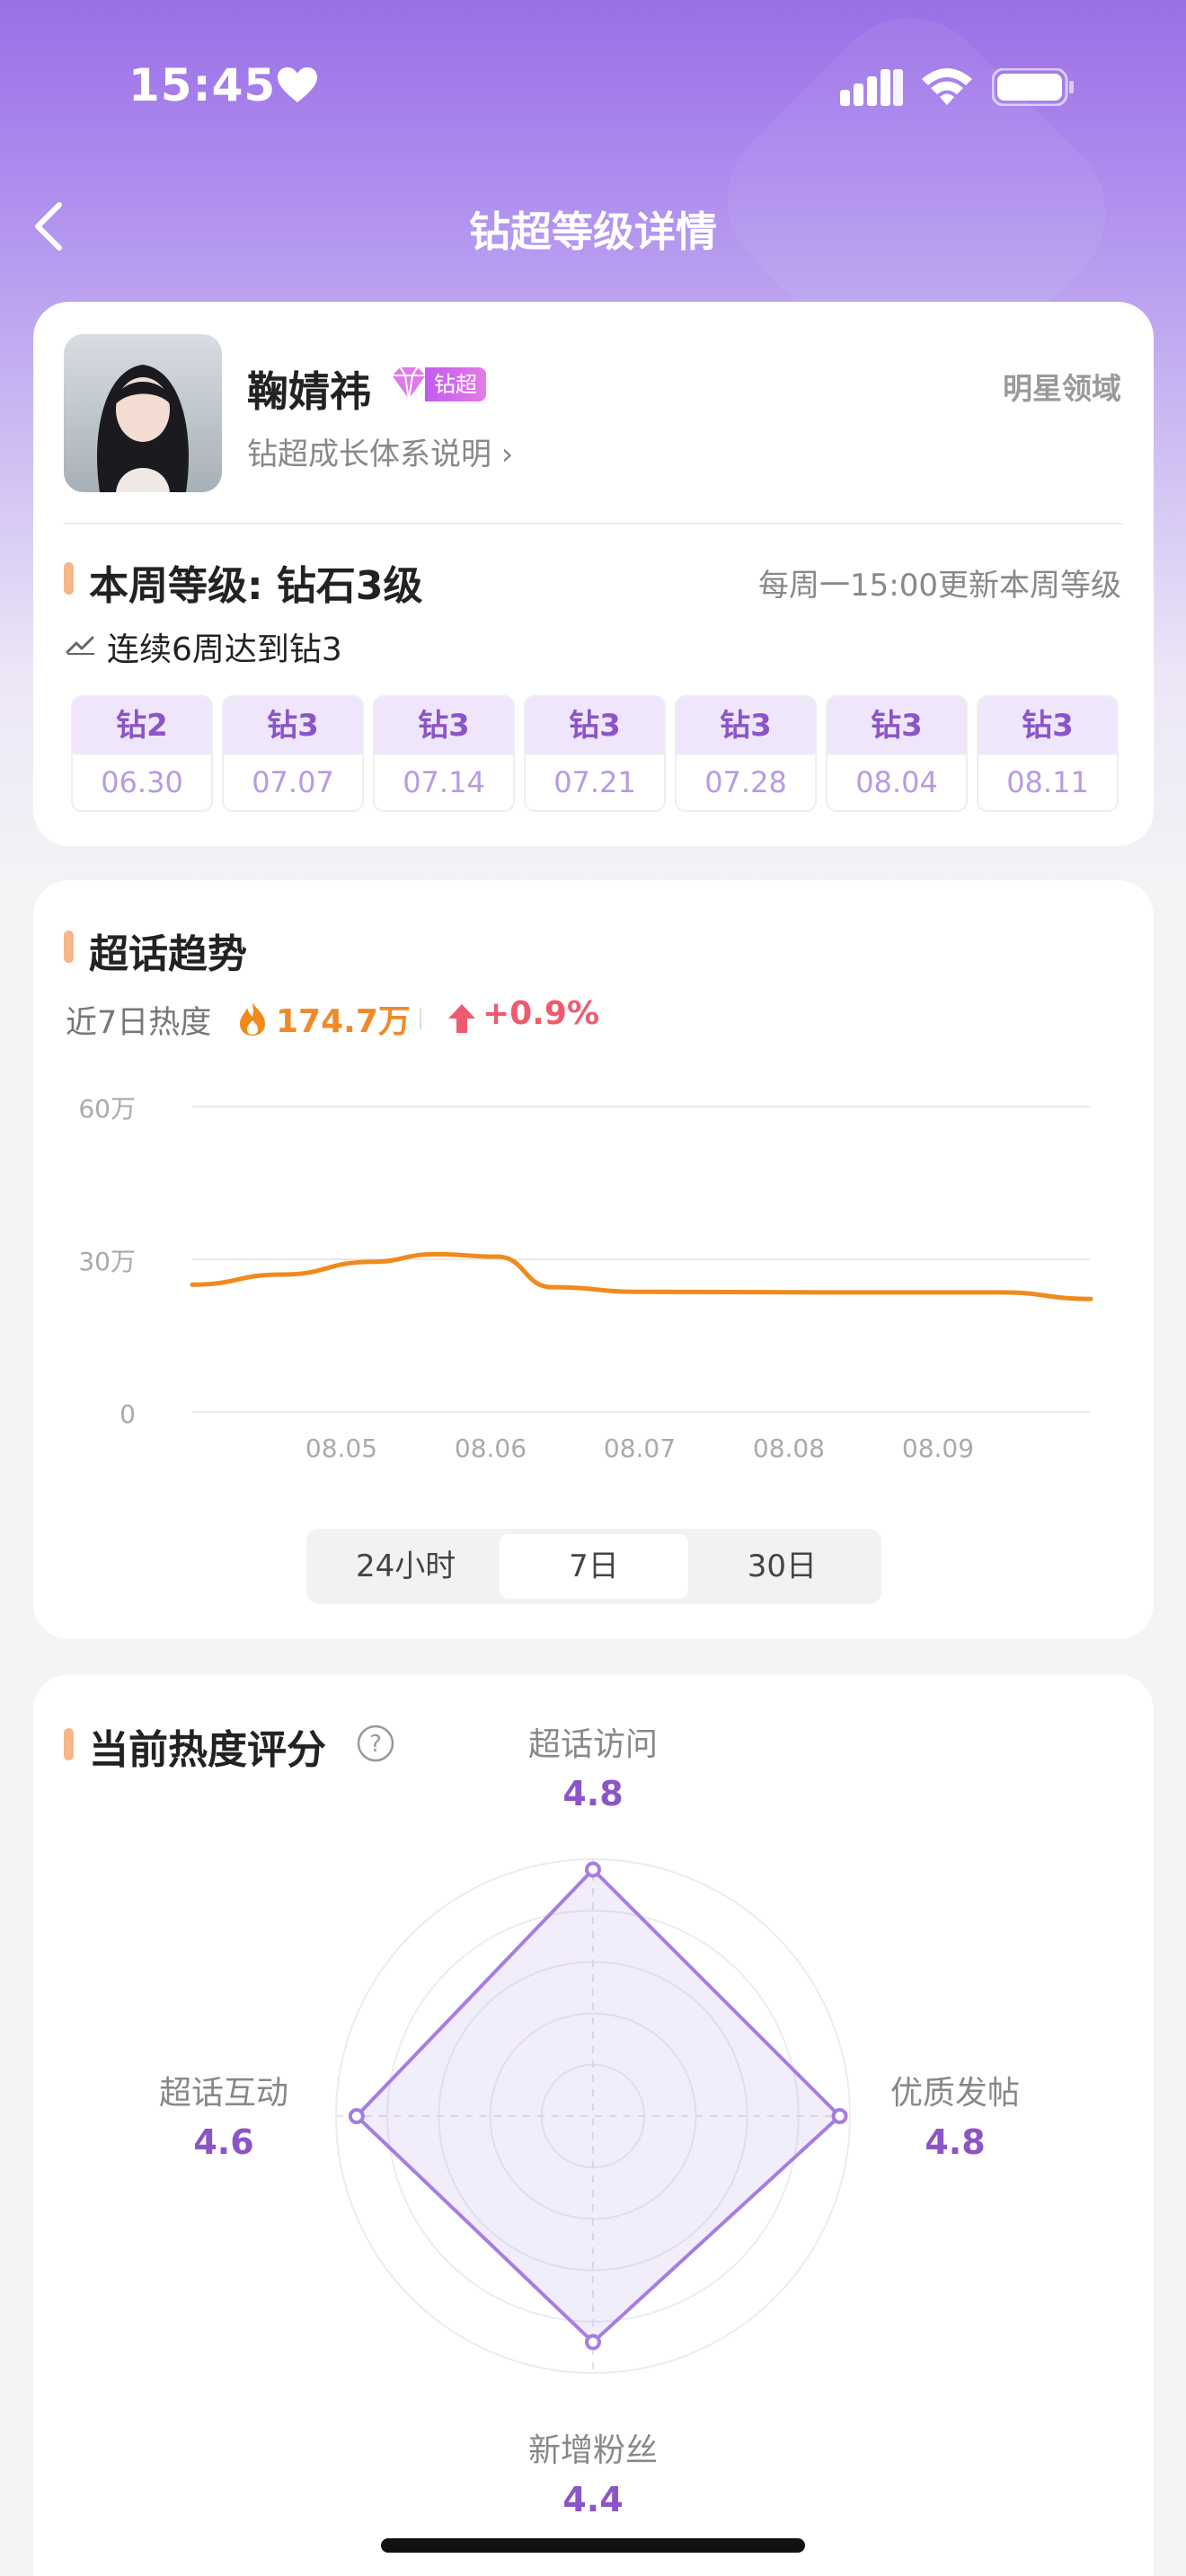 This screenshot has width=1186, height=2576. I want to click on growth-system-link: 钻超成长体系说明 ›, so click(380, 451).